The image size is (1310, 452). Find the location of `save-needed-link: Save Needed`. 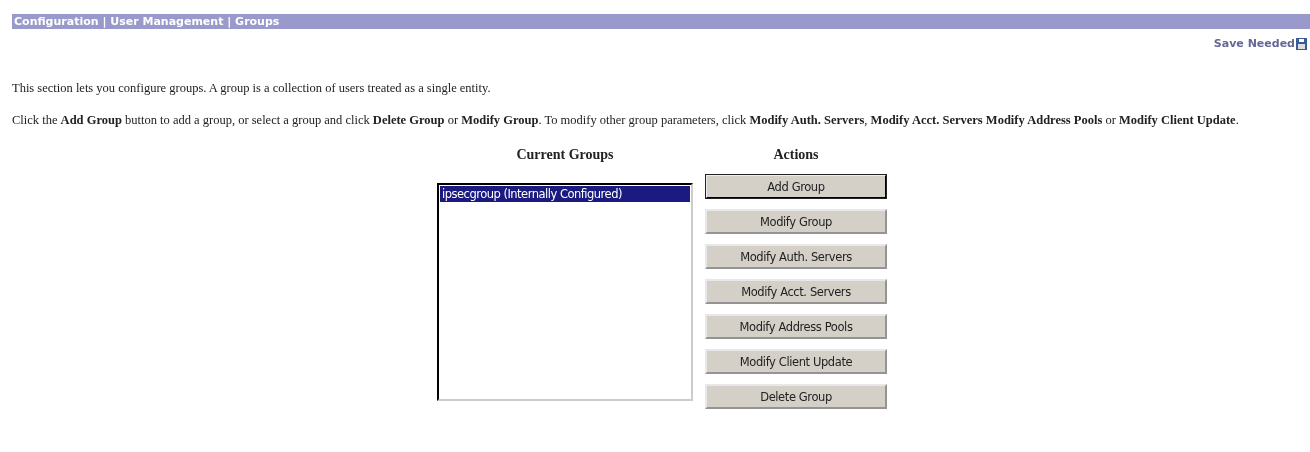

save-needed-link: Save Needed is located at coordinates (1254, 43).